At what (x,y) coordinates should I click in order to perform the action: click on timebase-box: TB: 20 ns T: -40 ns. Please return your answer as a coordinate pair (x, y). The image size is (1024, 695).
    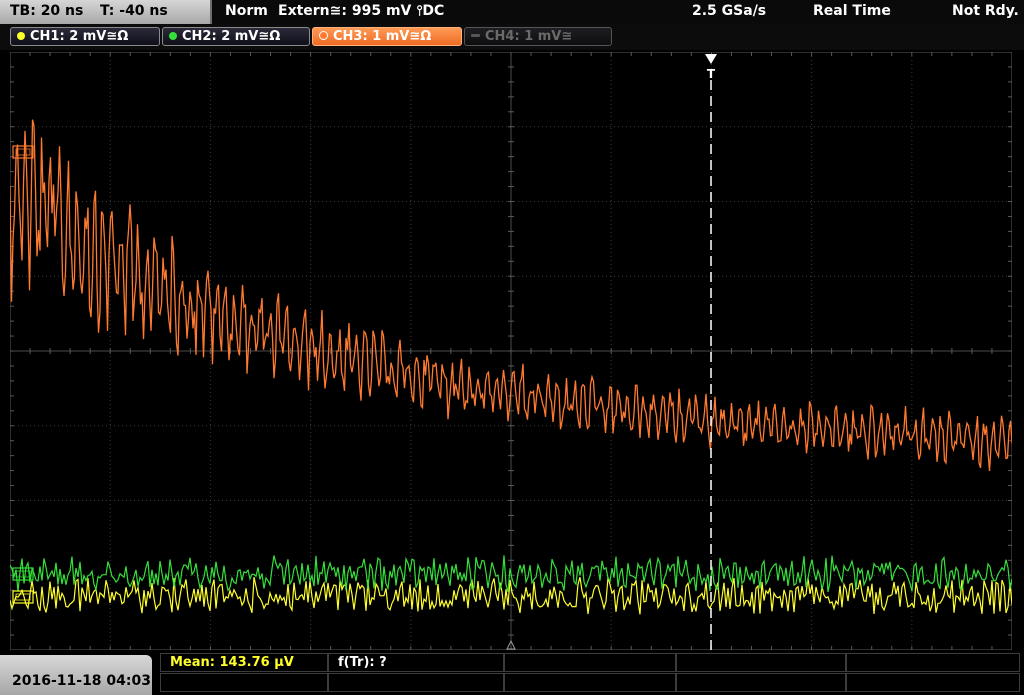
    Looking at the image, I should click on (106, 12).